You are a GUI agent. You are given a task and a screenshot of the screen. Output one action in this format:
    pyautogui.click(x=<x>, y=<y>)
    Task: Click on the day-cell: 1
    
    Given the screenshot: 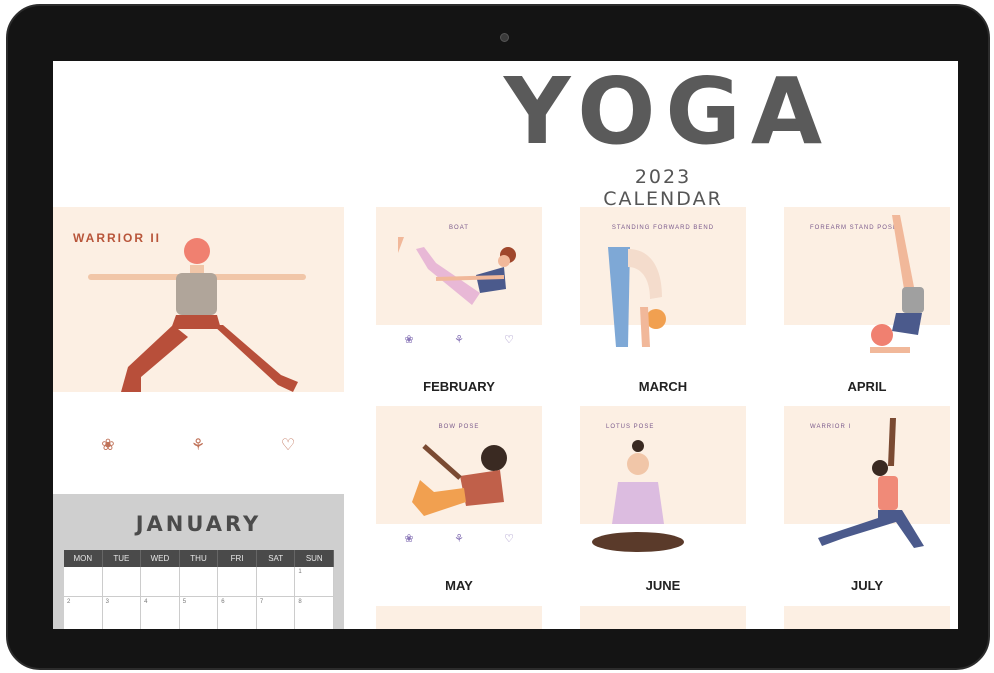 What is the action you would take?
    pyautogui.click(x=314, y=582)
    